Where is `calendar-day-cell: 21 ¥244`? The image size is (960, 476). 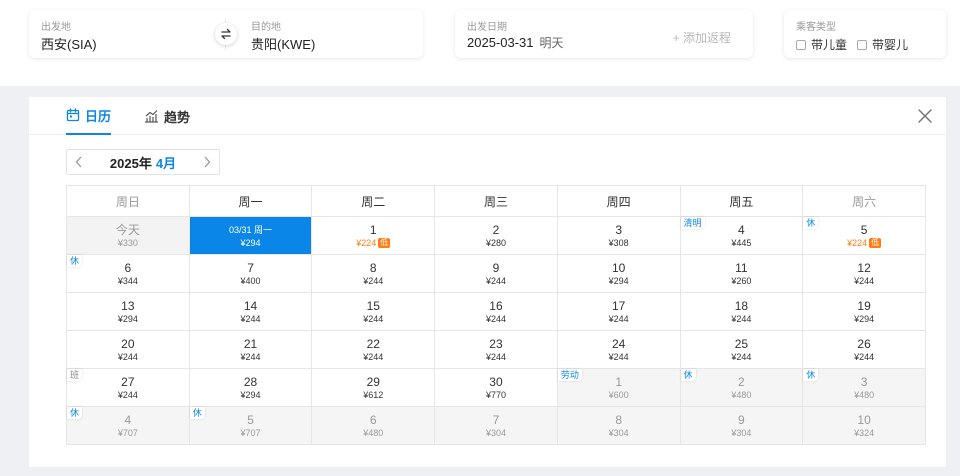 calendar-day-cell: 21 ¥244 is located at coordinates (250, 349).